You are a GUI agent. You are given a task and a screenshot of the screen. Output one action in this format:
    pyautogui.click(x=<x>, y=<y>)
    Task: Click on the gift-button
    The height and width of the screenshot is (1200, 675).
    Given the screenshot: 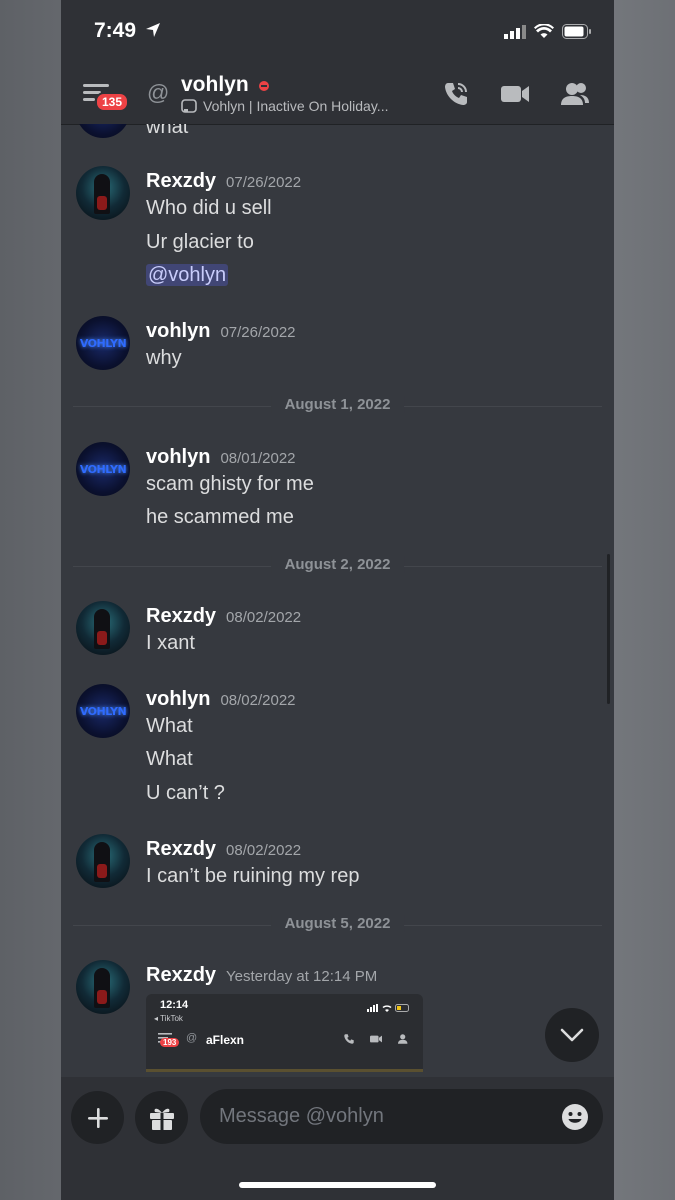 What is the action you would take?
    pyautogui.click(x=161, y=1117)
    